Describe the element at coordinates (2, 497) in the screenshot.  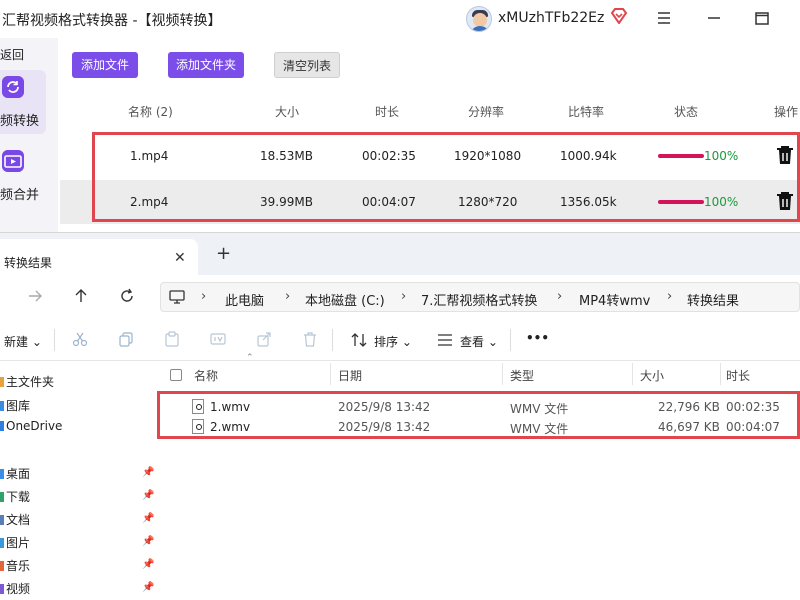
I see `download-icon` at that location.